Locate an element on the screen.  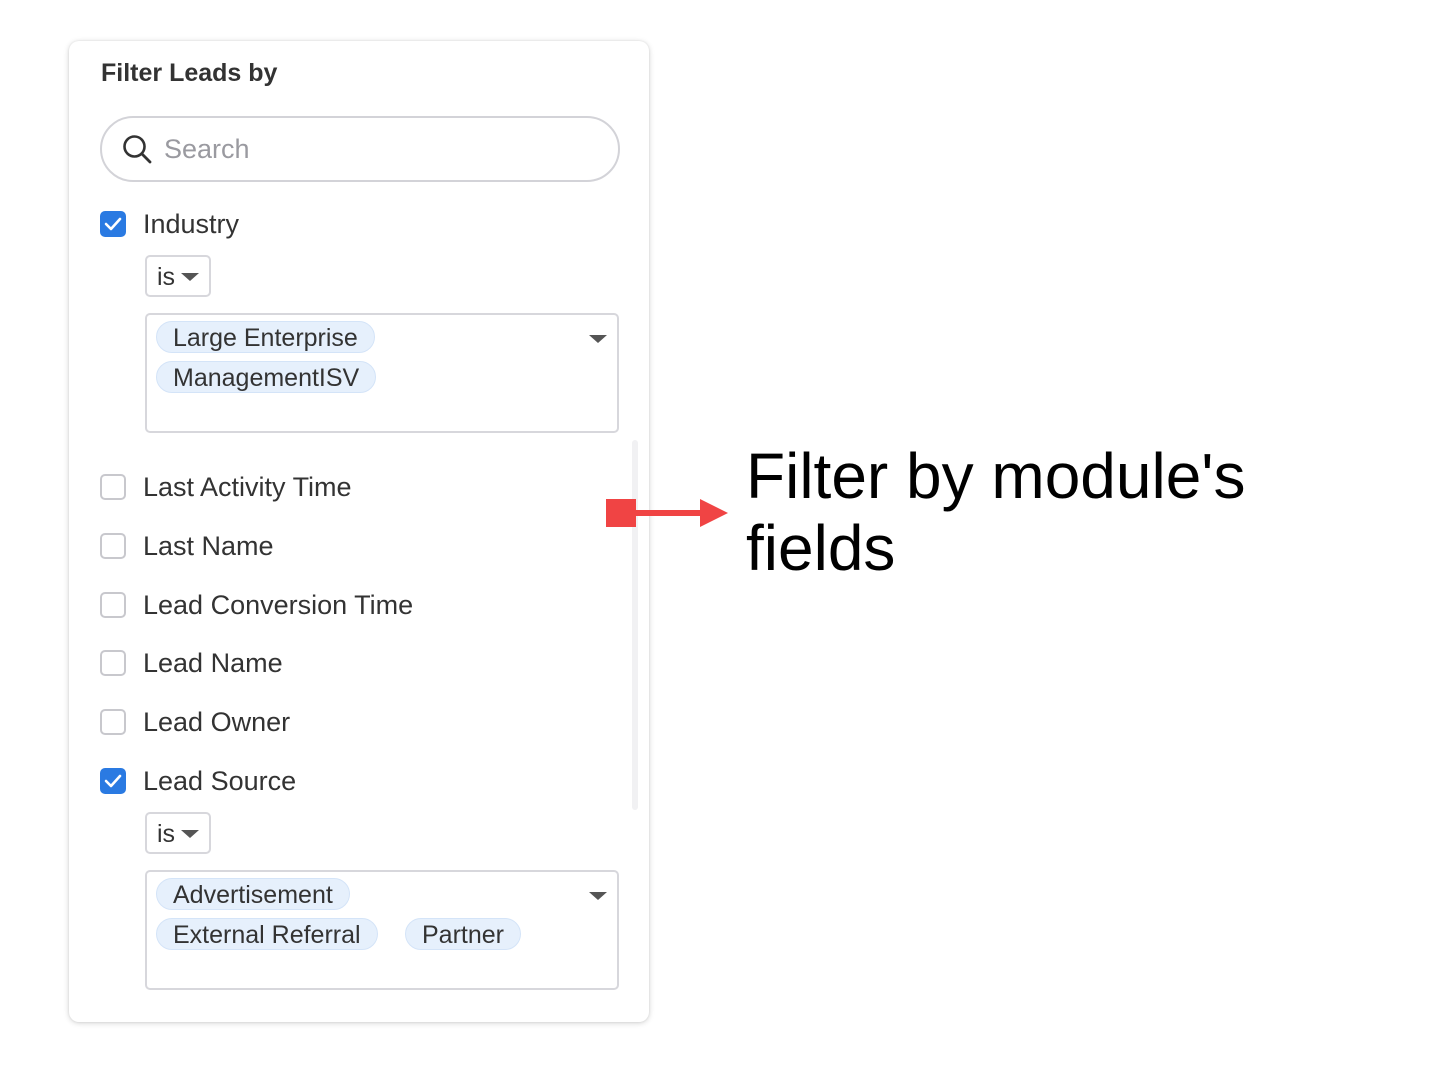
field-last-name: Last Name is located at coordinates (187, 546).